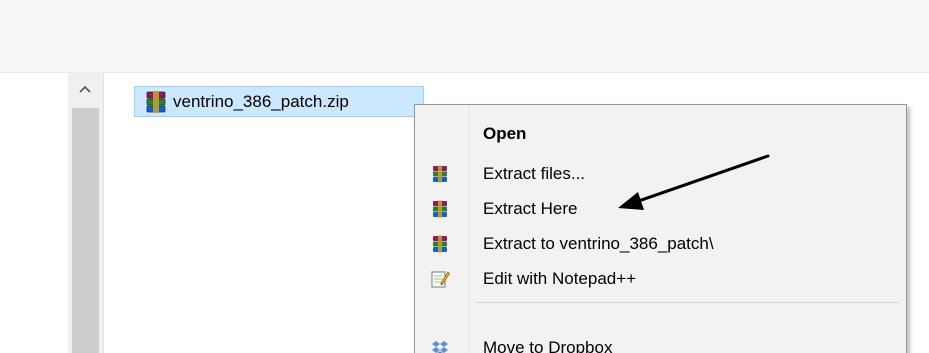 The image size is (929, 353). I want to click on menu-item-label: Extract Here, so click(530, 208).